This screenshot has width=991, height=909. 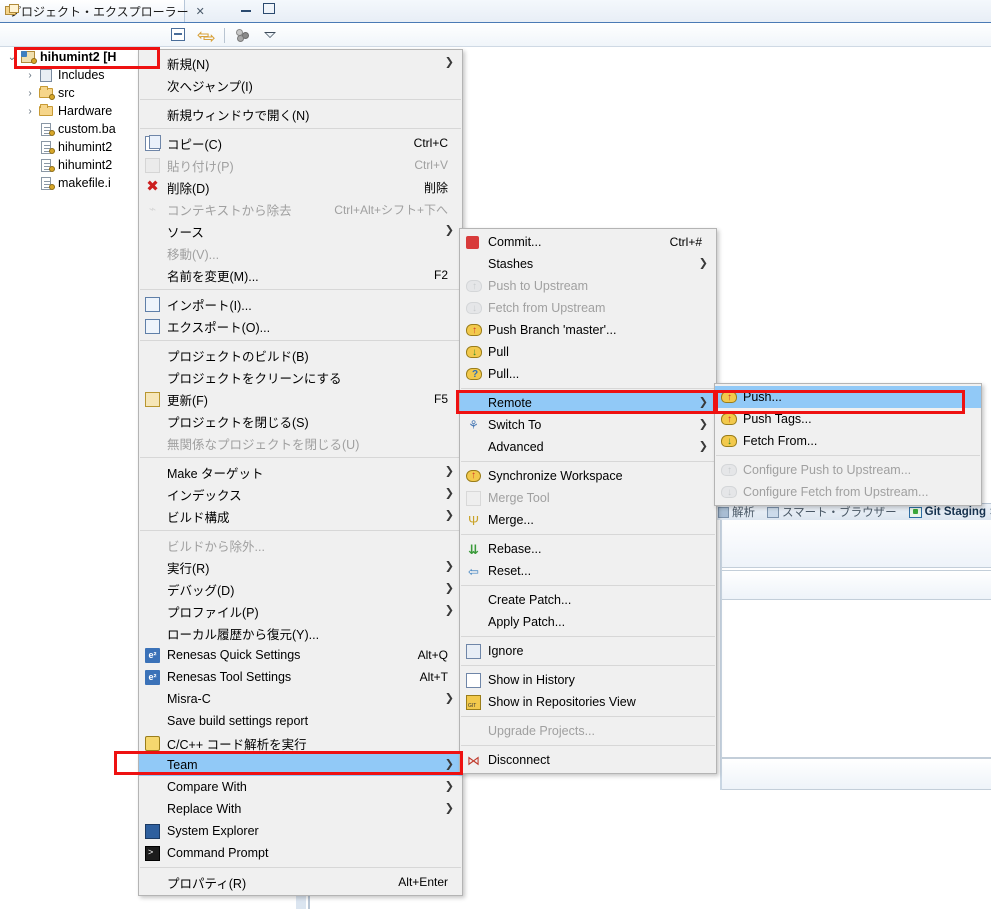 I want to click on context-menu-item-n: 新規ウィンドウで開く(N), so click(x=300, y=114).